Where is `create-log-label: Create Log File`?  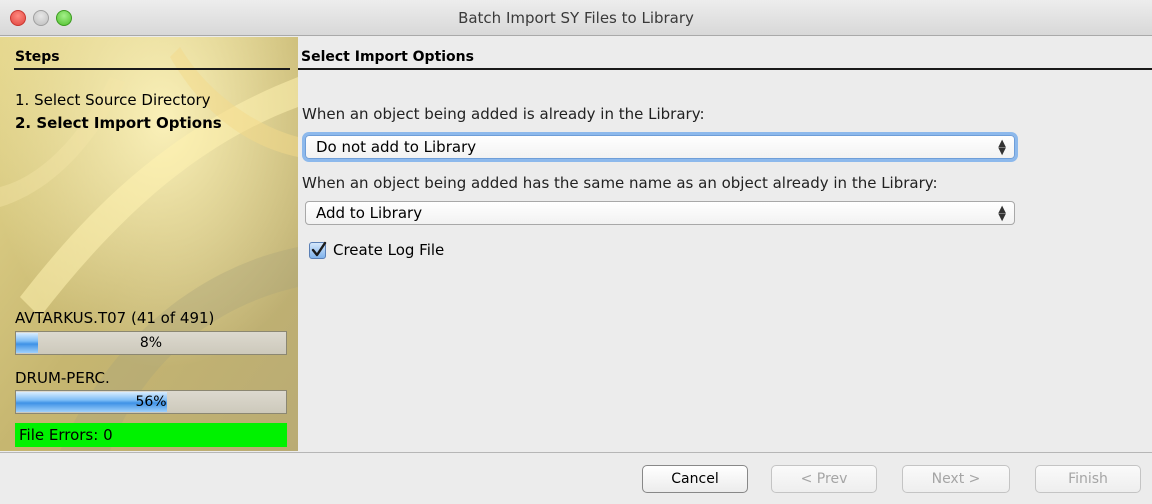
create-log-label: Create Log File is located at coordinates (388, 250).